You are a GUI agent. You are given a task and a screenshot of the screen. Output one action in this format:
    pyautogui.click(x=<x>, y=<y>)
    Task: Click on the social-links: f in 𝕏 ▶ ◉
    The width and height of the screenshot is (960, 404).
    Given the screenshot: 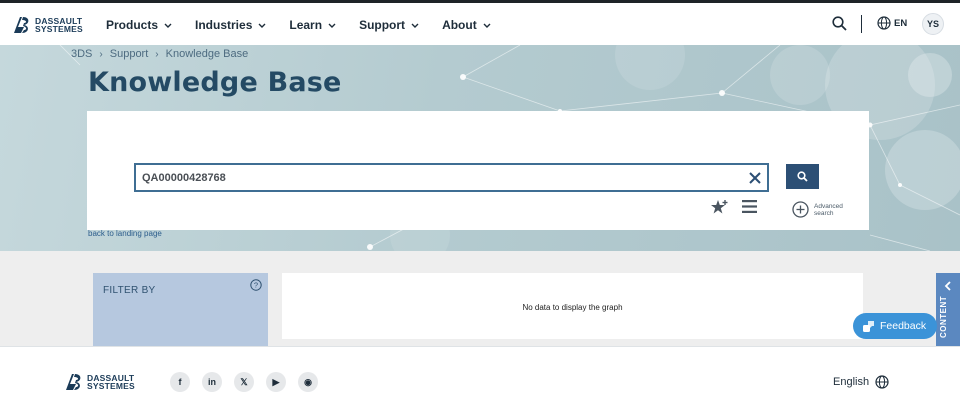 What is the action you would take?
    pyautogui.click(x=250, y=382)
    